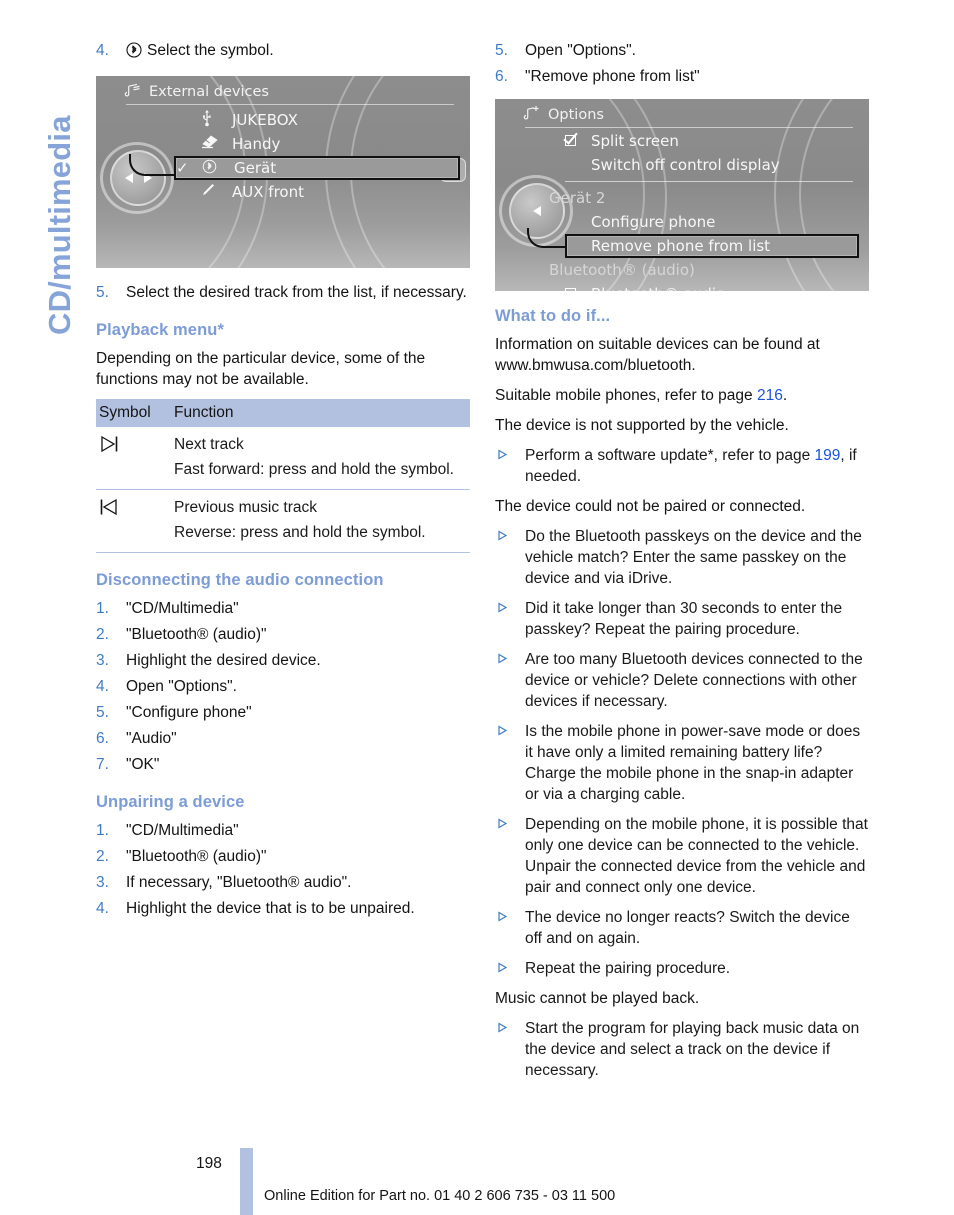 The width and height of the screenshot is (954, 1215). What do you see at coordinates (196, 634) in the screenshot?
I see `list-text: "Bluetooth® (audio)"` at bounding box center [196, 634].